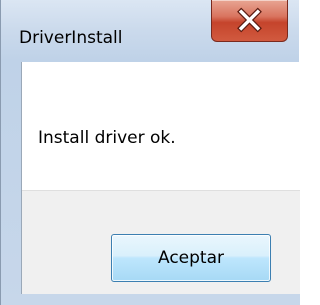 The width and height of the screenshot is (320, 305). I want to click on close-icon, so click(249, 20).